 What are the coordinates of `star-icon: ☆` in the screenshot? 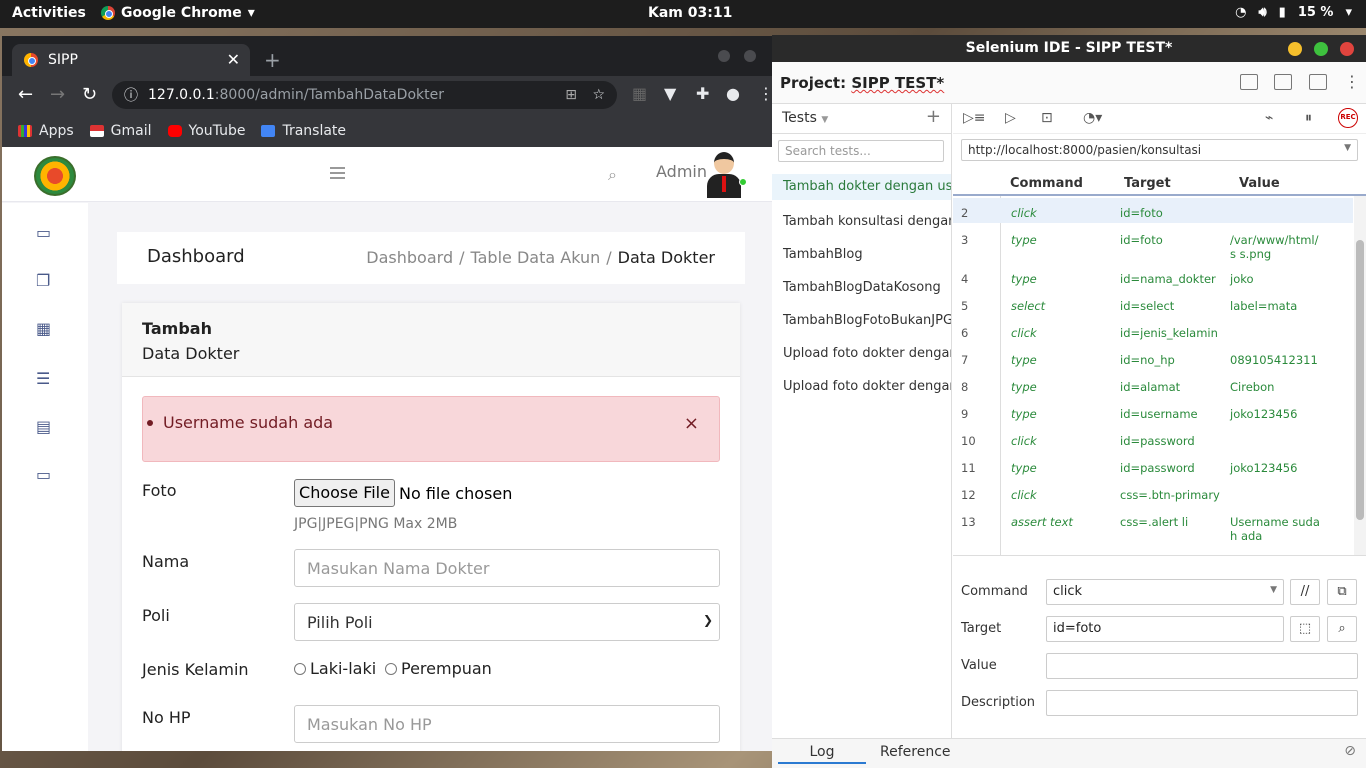 It's located at (598, 95).